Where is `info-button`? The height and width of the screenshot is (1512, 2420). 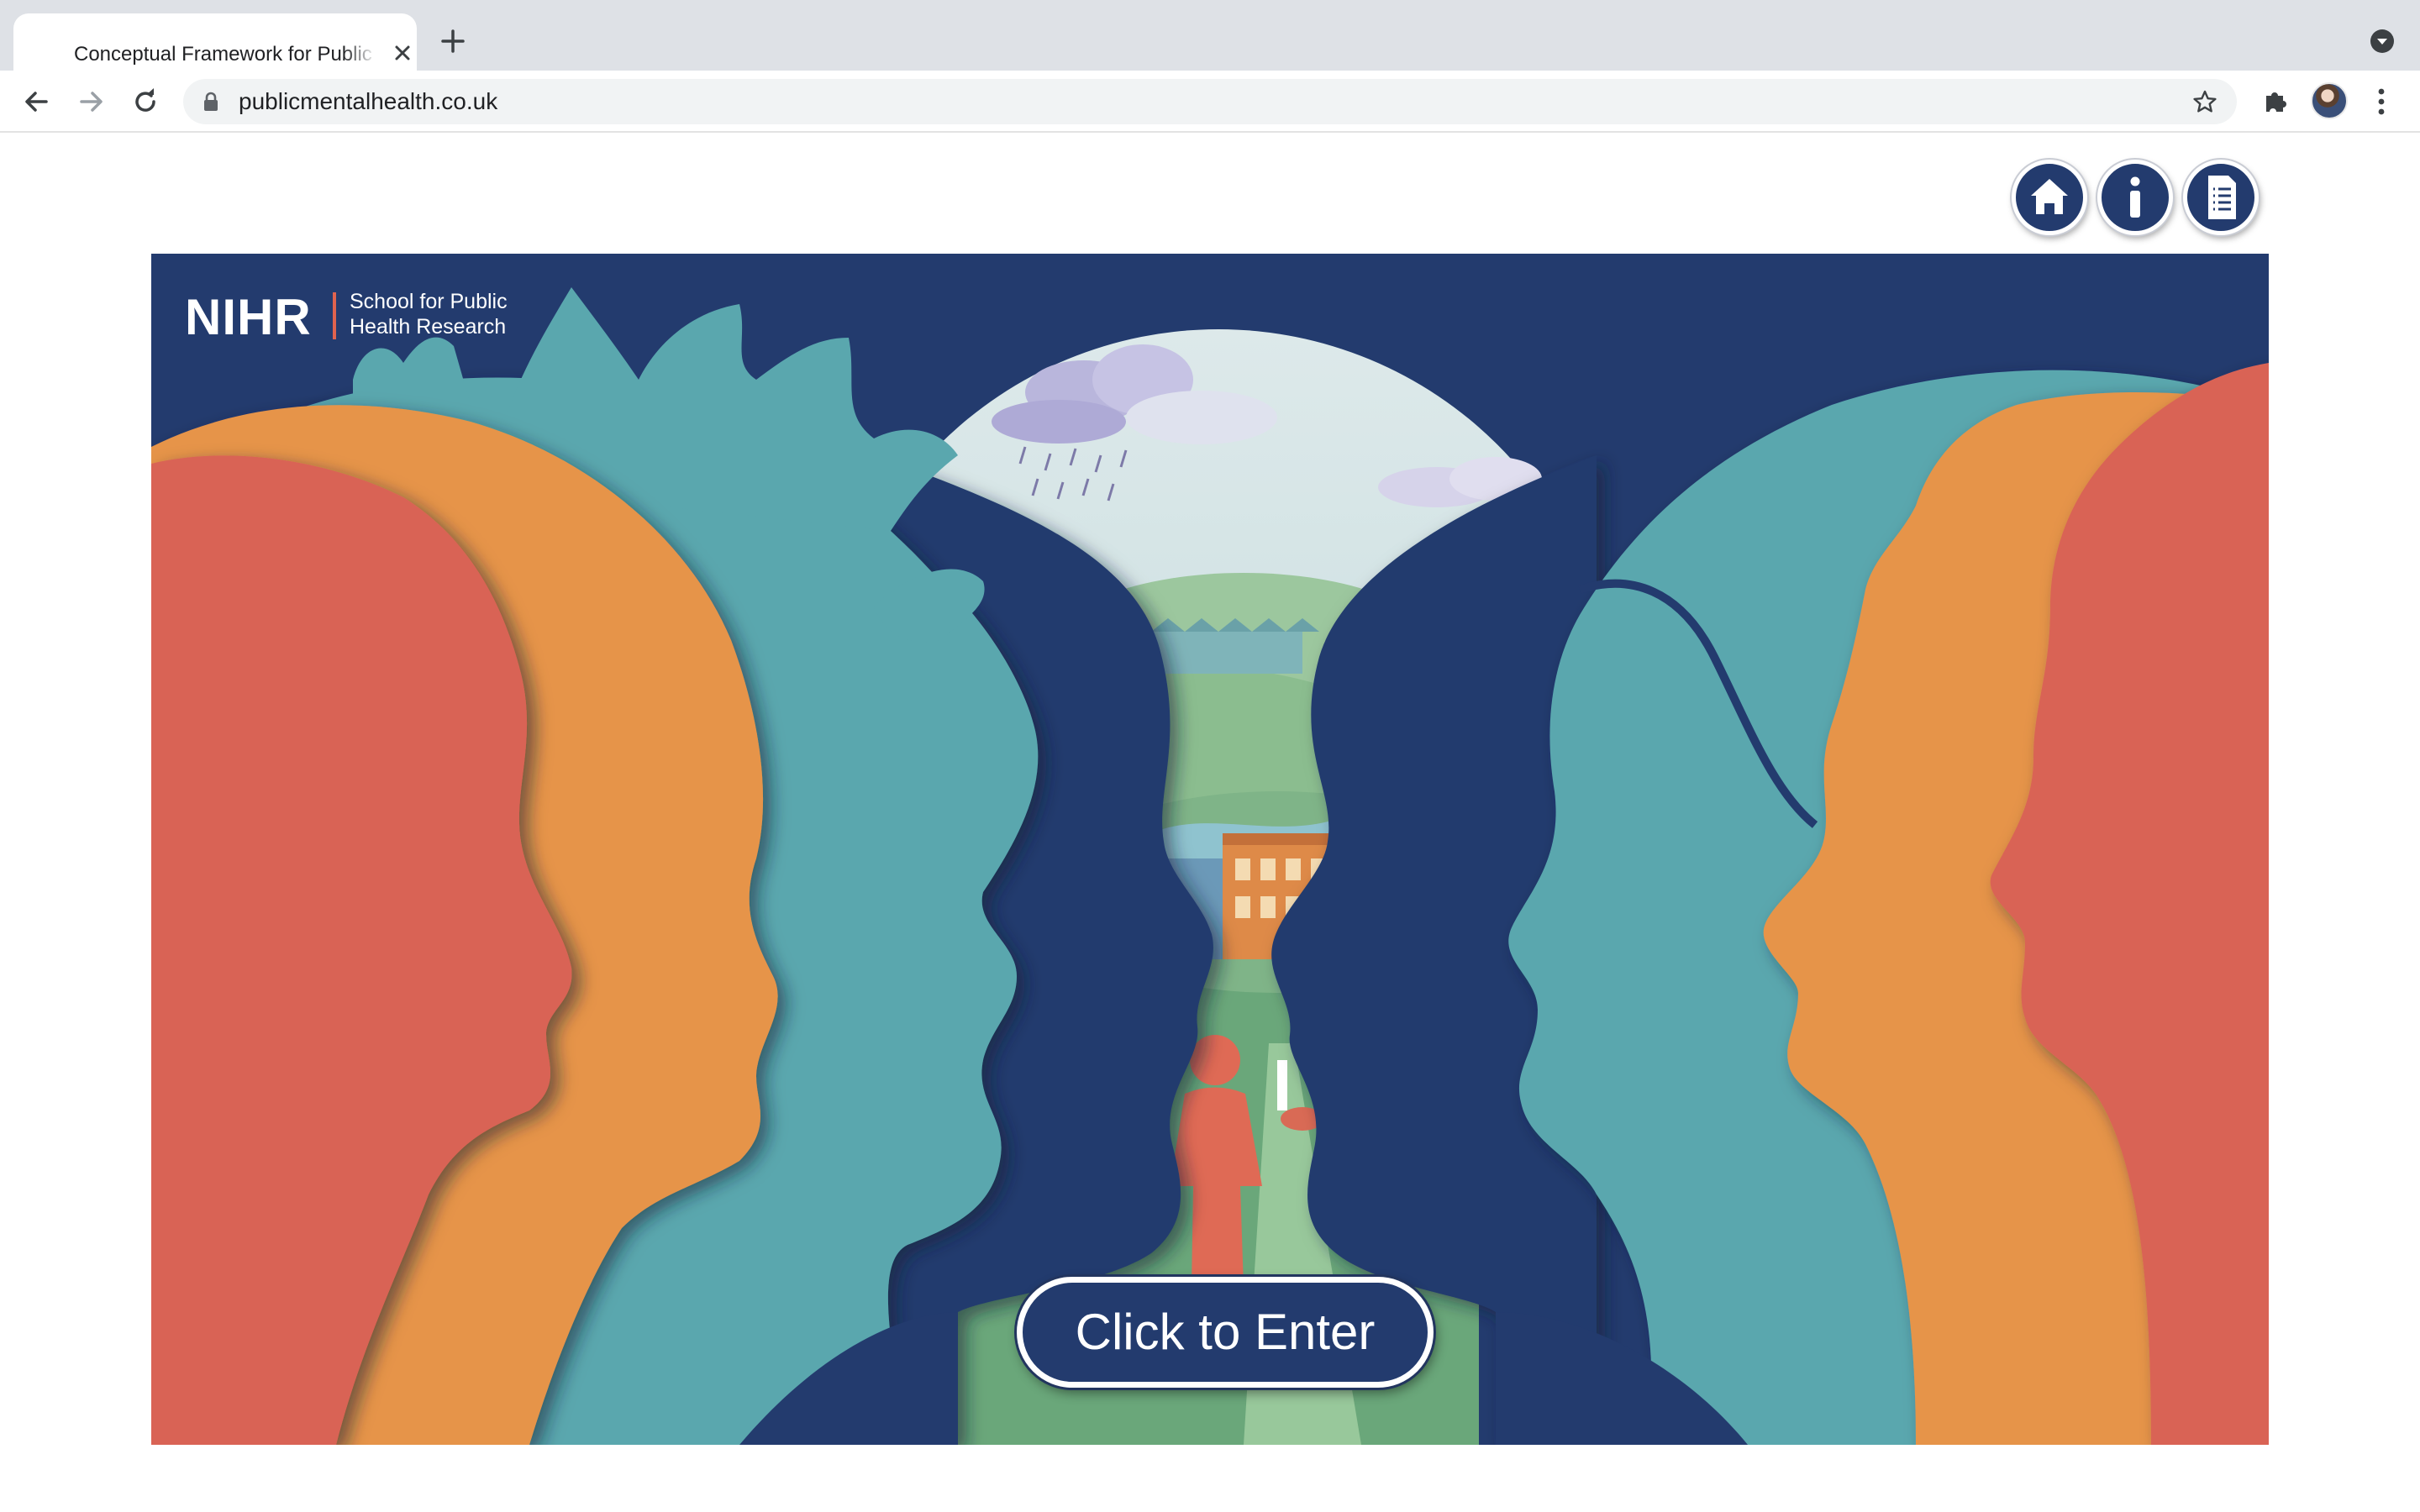
info-button is located at coordinates (2135, 197).